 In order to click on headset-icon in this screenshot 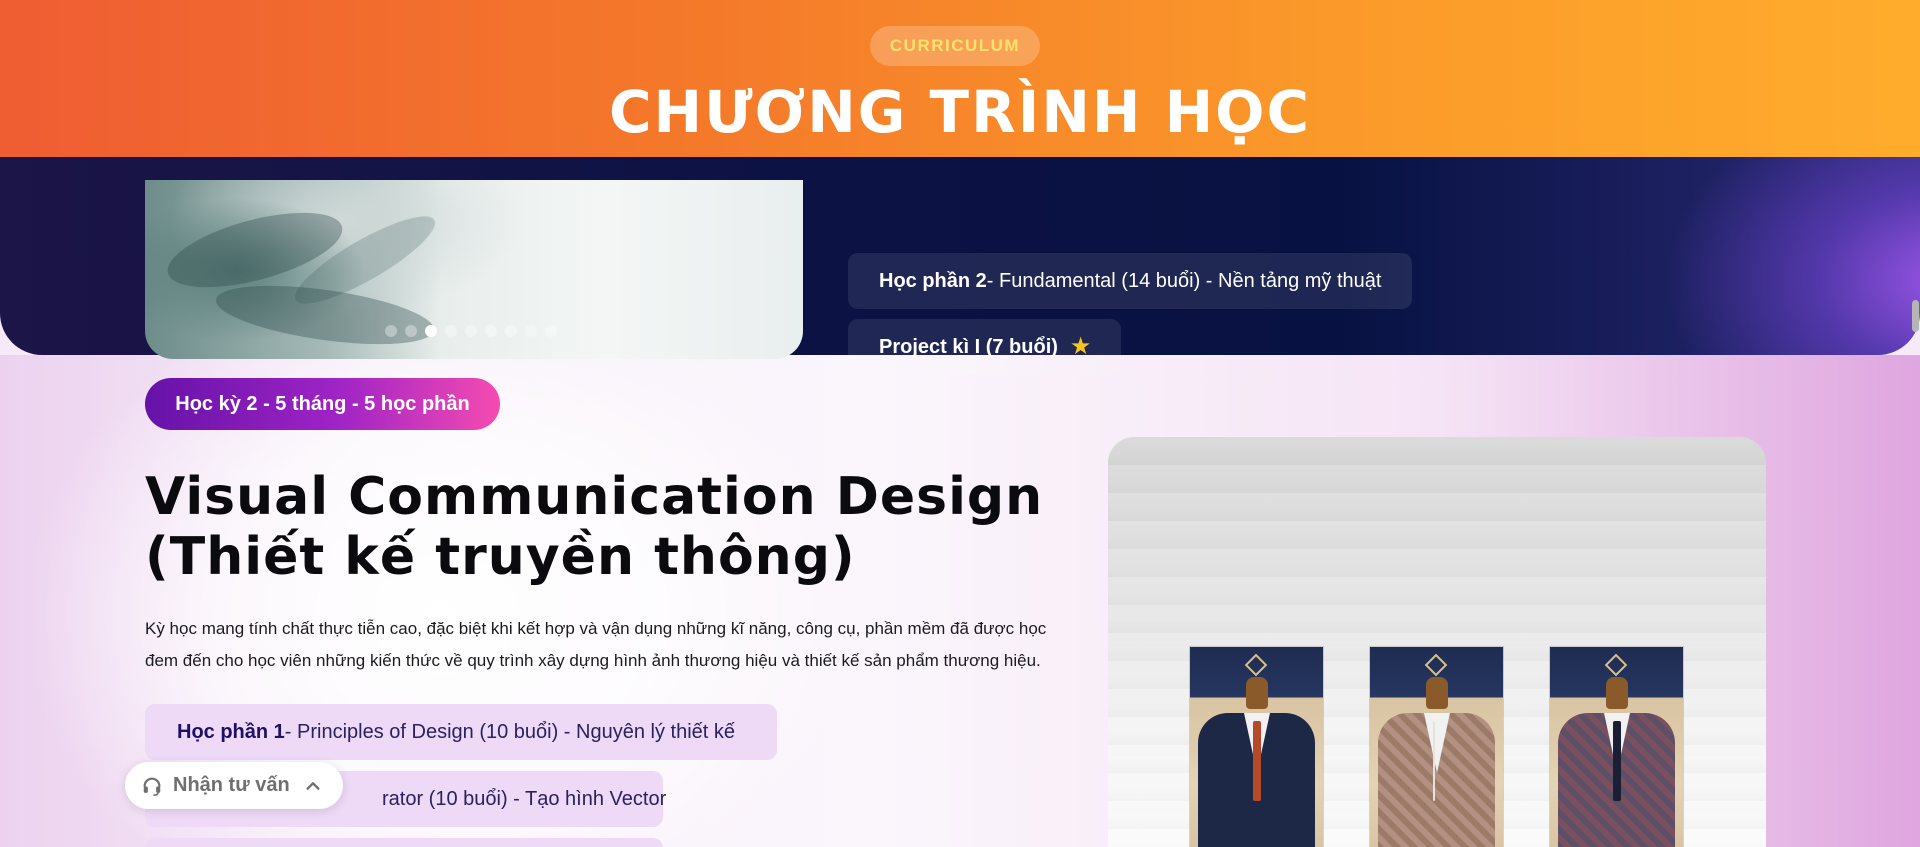, I will do `click(152, 786)`.